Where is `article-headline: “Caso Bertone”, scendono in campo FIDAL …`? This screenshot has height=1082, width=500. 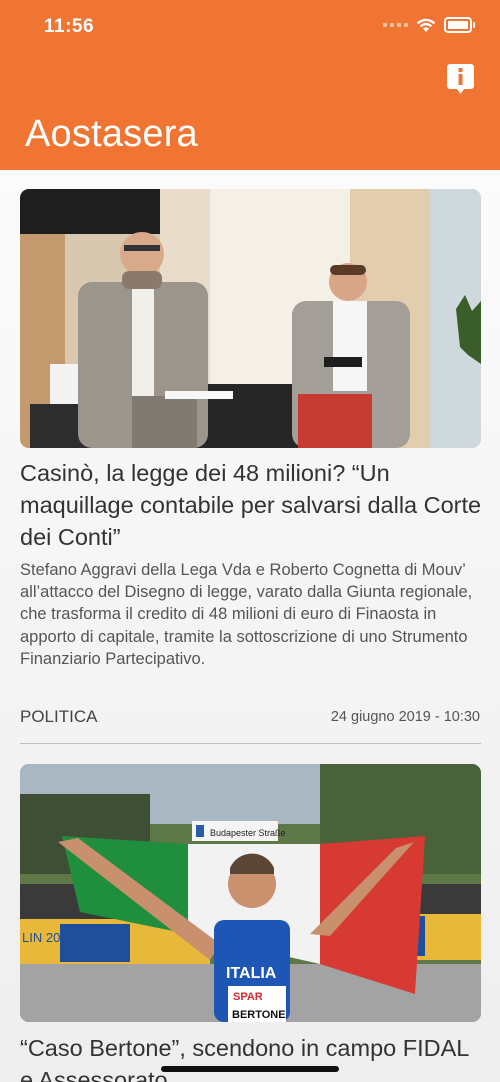 article-headline: “Caso Bertone”, scendono in campo FIDAL … is located at coordinates (252, 1057).